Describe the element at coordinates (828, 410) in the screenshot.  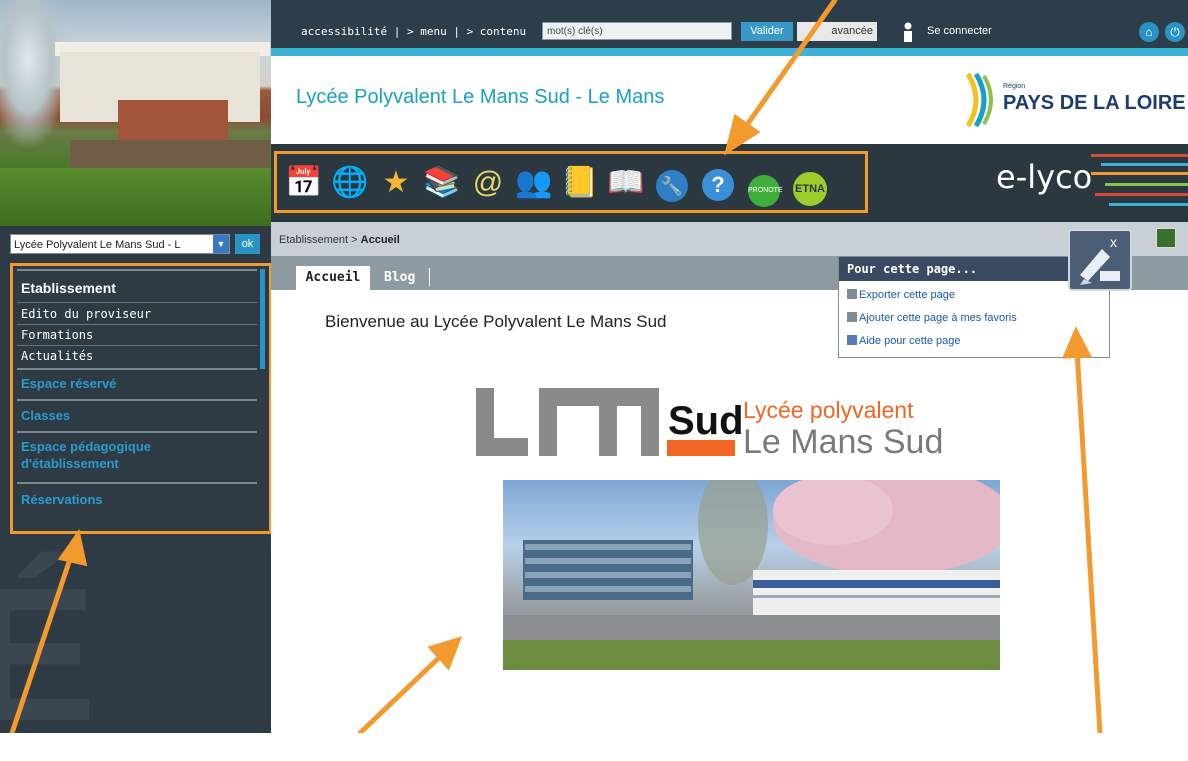
I see `logo-line1: Lycée polyvalent` at that location.